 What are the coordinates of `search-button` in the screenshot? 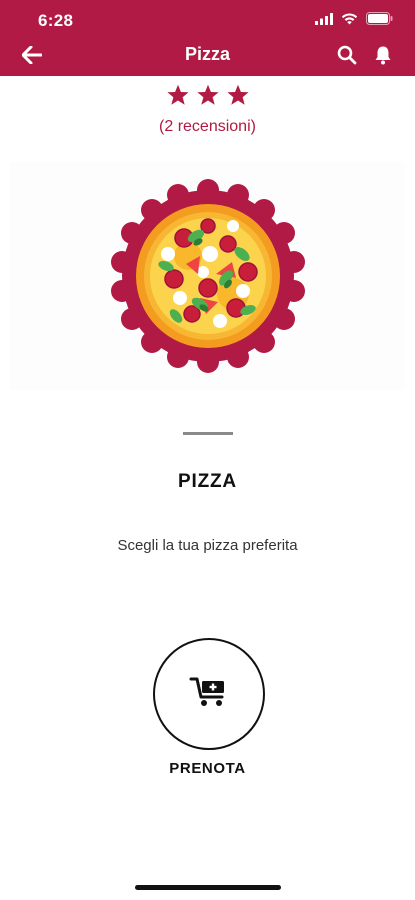 It's located at (347, 57).